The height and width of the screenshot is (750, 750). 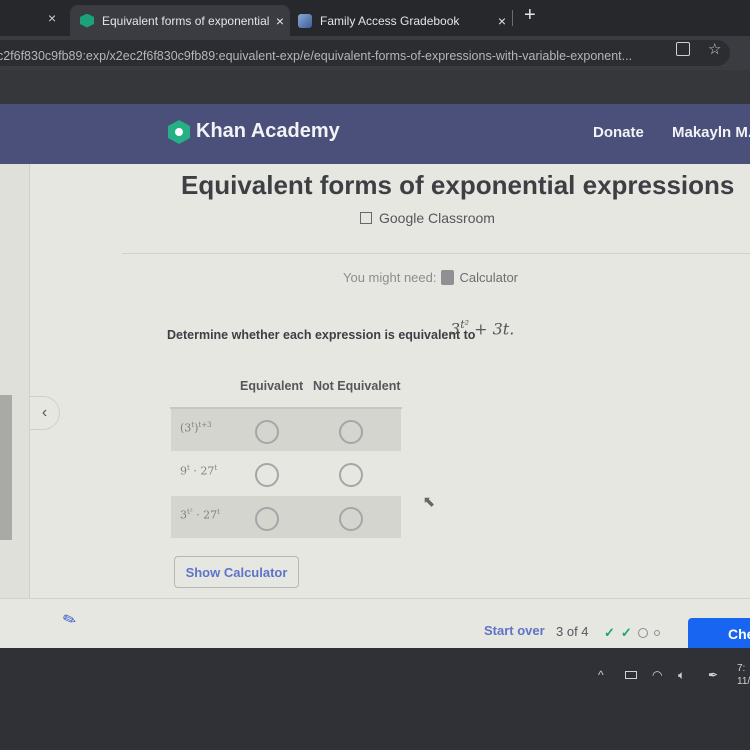 I want to click on expr-base: 9, so click(x=183, y=471).